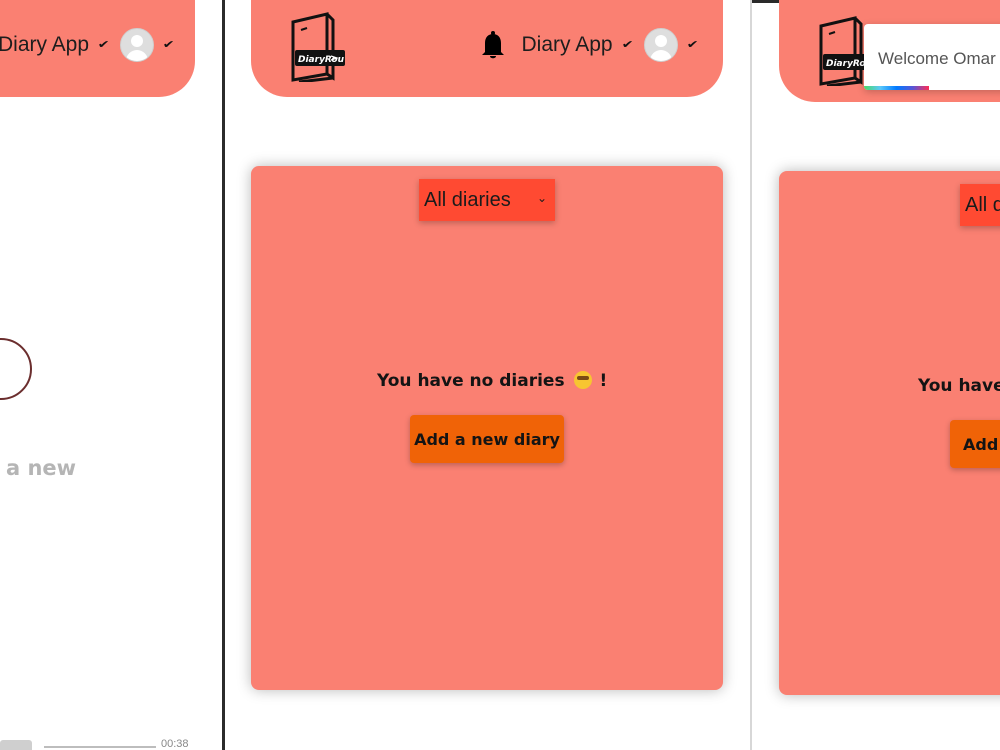 Image resolution: width=1000 pixels, height=750 pixels. What do you see at coordinates (493, 45) in the screenshot?
I see `bell-icon` at bounding box center [493, 45].